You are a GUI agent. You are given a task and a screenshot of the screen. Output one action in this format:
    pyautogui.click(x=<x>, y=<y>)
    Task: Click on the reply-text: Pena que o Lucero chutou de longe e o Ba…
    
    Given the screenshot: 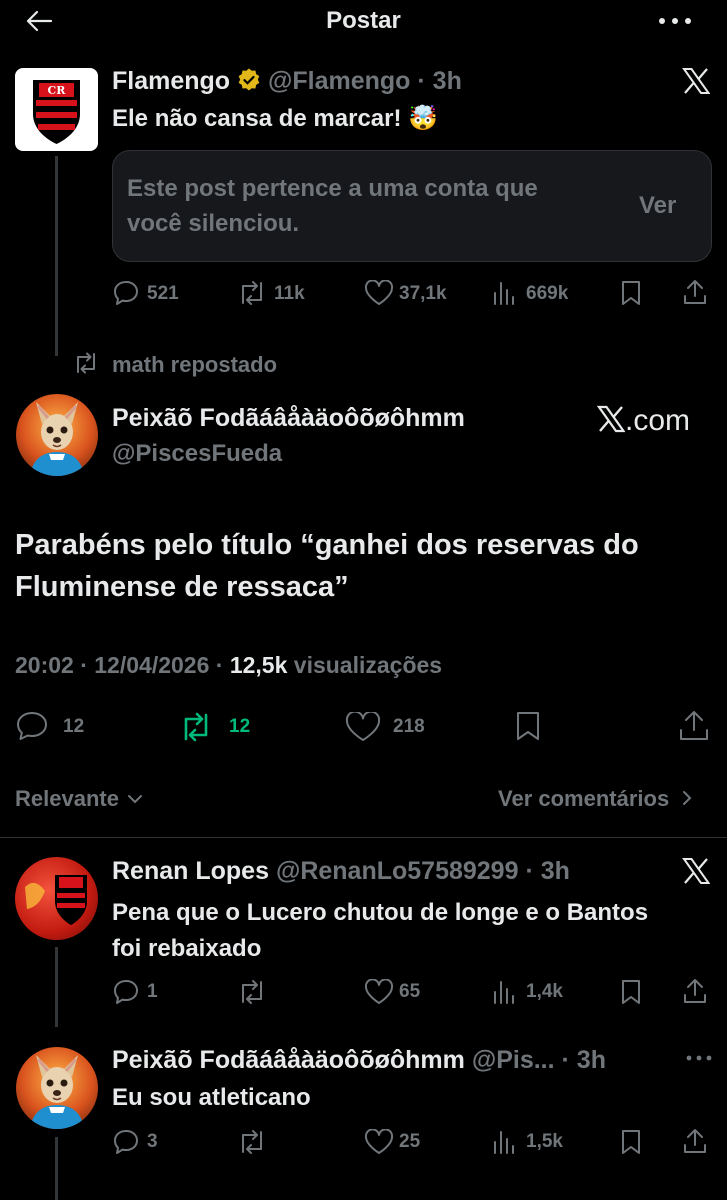 What is the action you would take?
    pyautogui.click(x=380, y=930)
    